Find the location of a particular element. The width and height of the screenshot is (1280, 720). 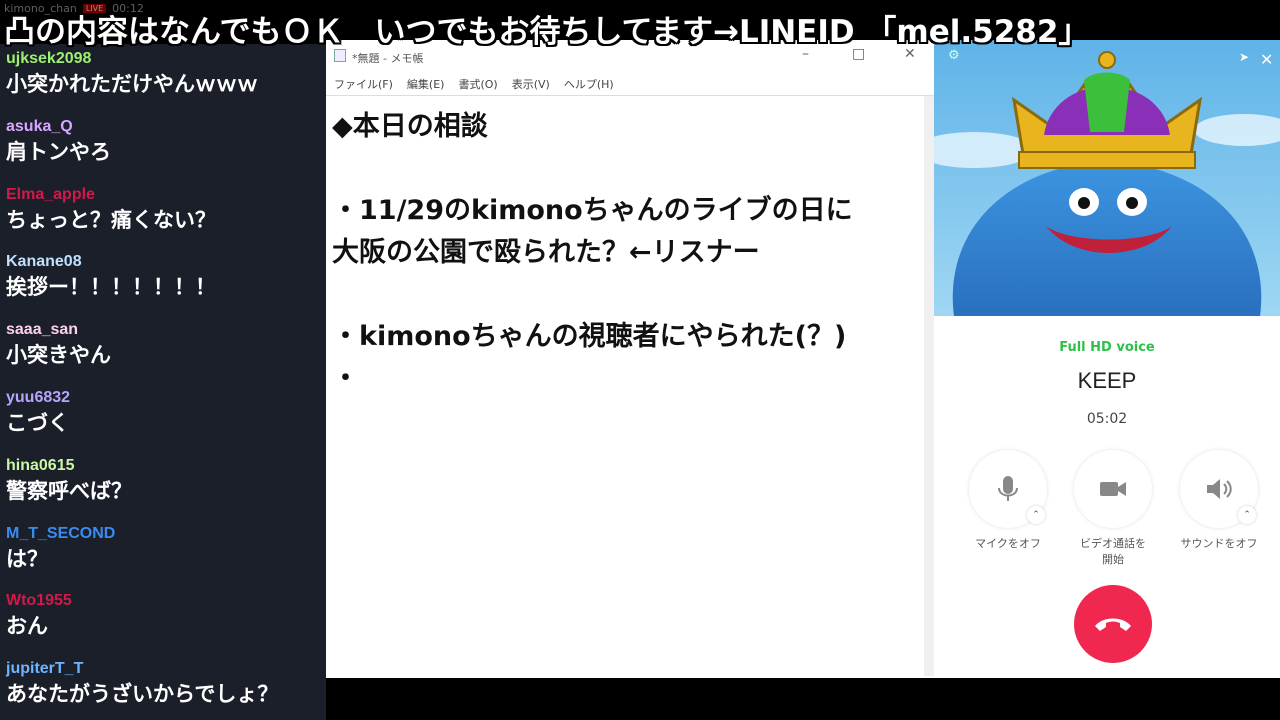

chat-username: yuu6832 is located at coordinates (38, 397).